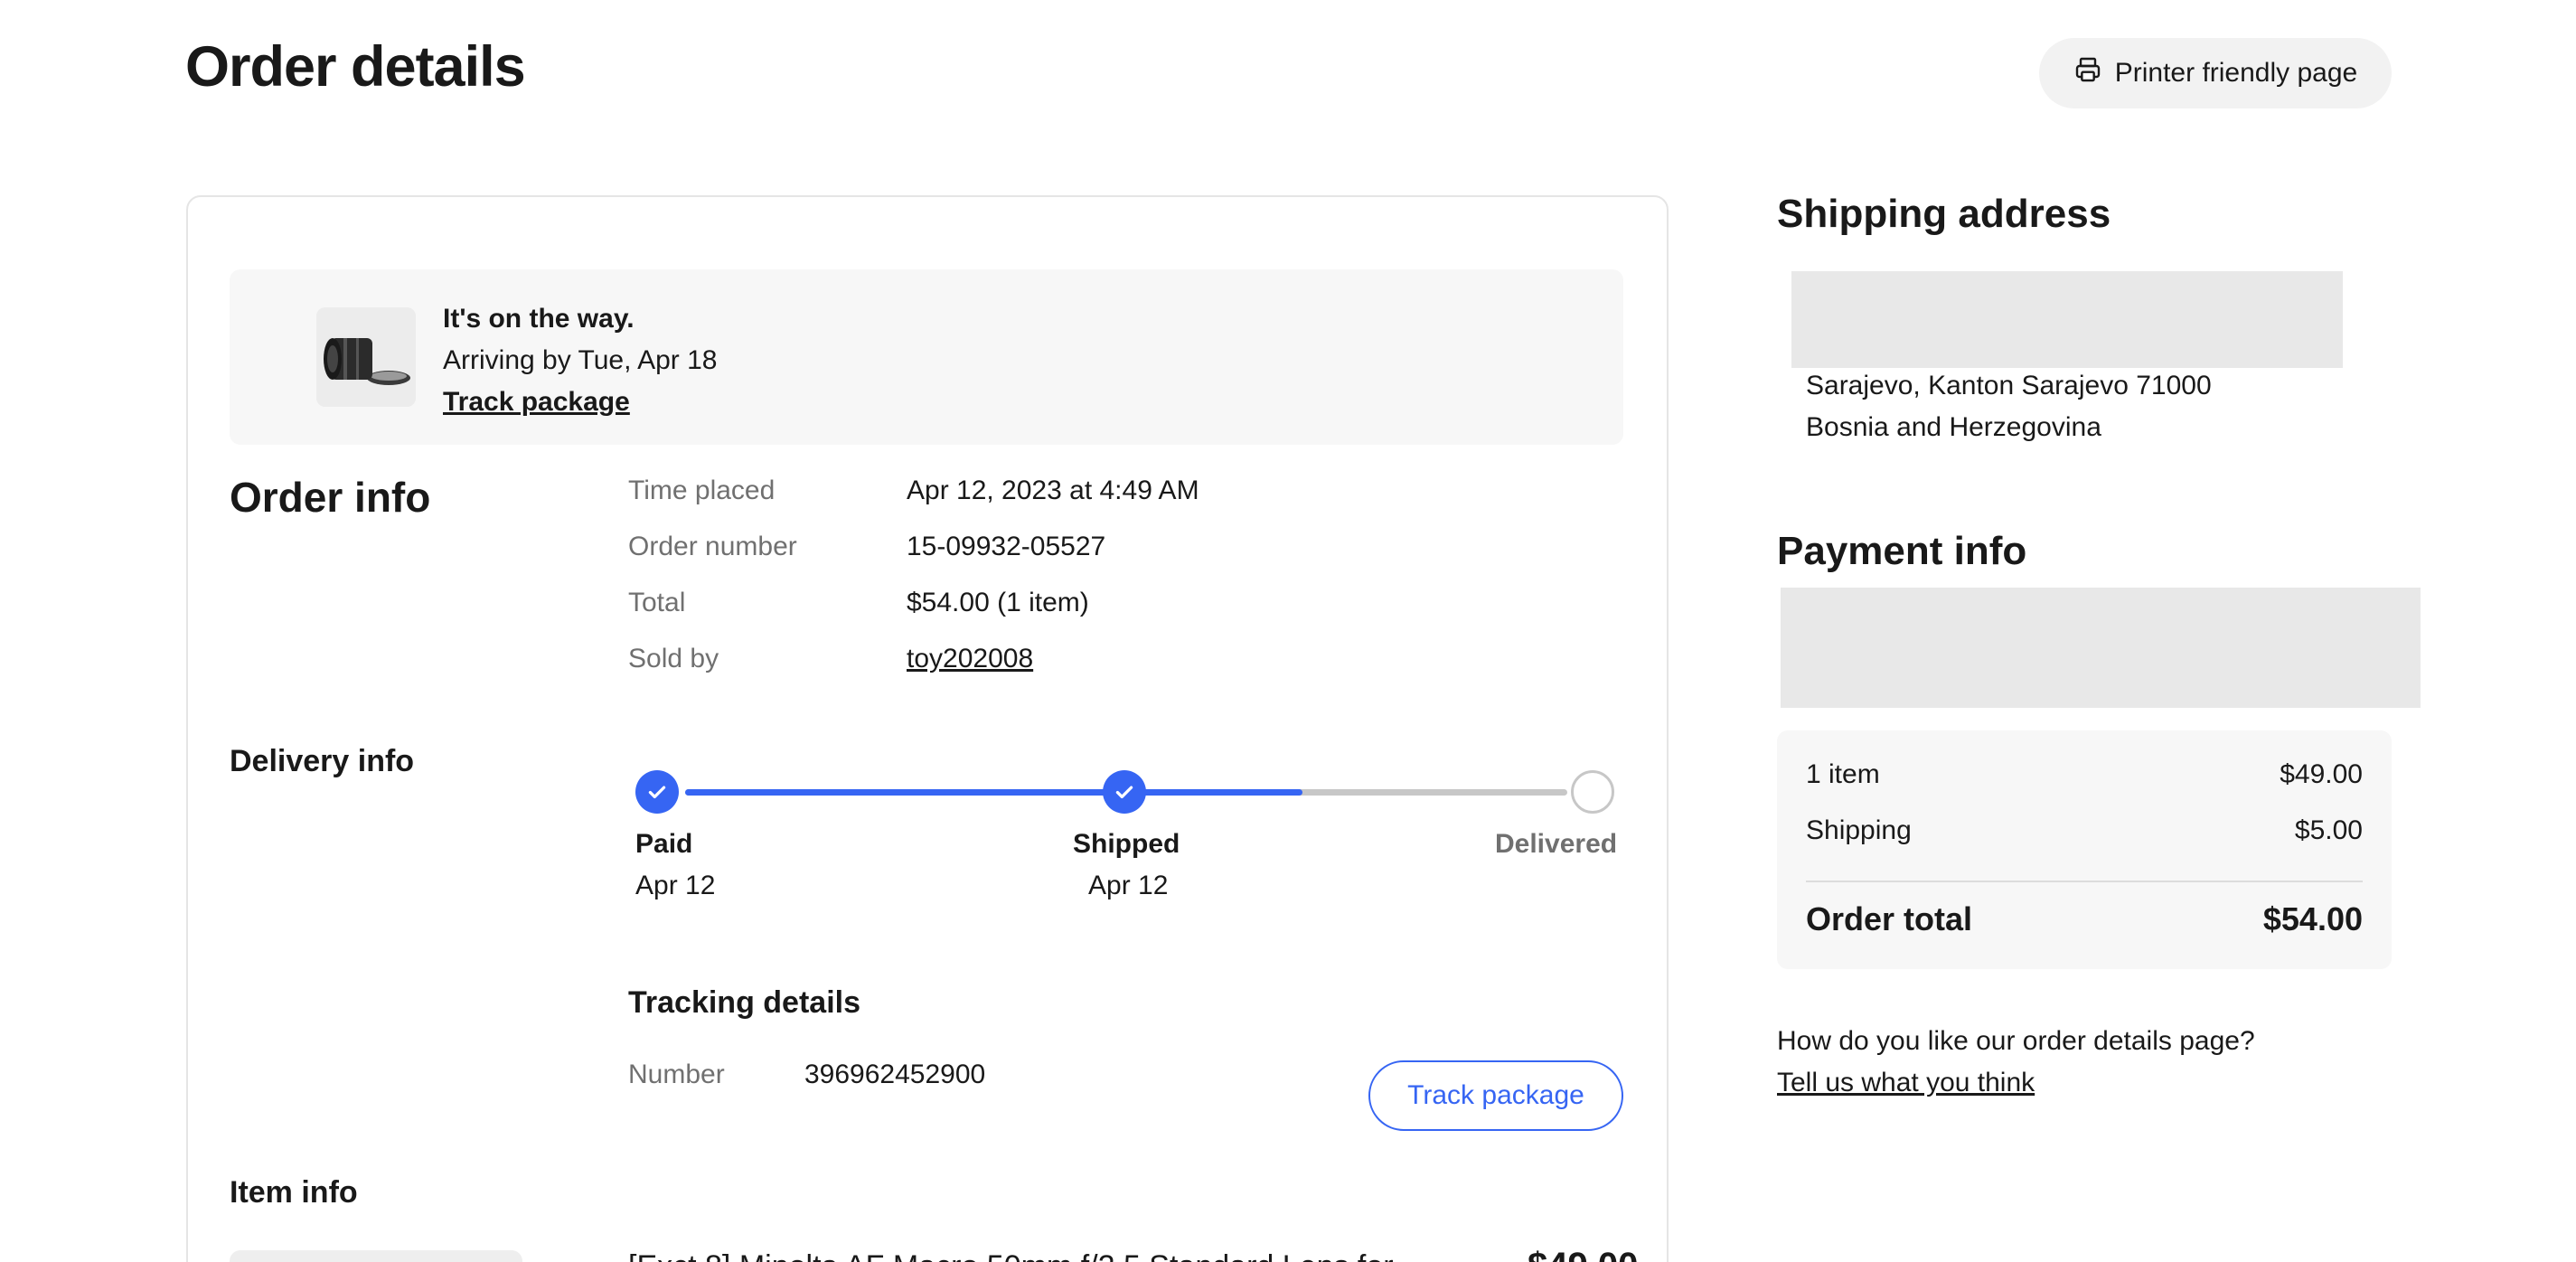  I want to click on time-placed-label: Time placed, so click(702, 490).